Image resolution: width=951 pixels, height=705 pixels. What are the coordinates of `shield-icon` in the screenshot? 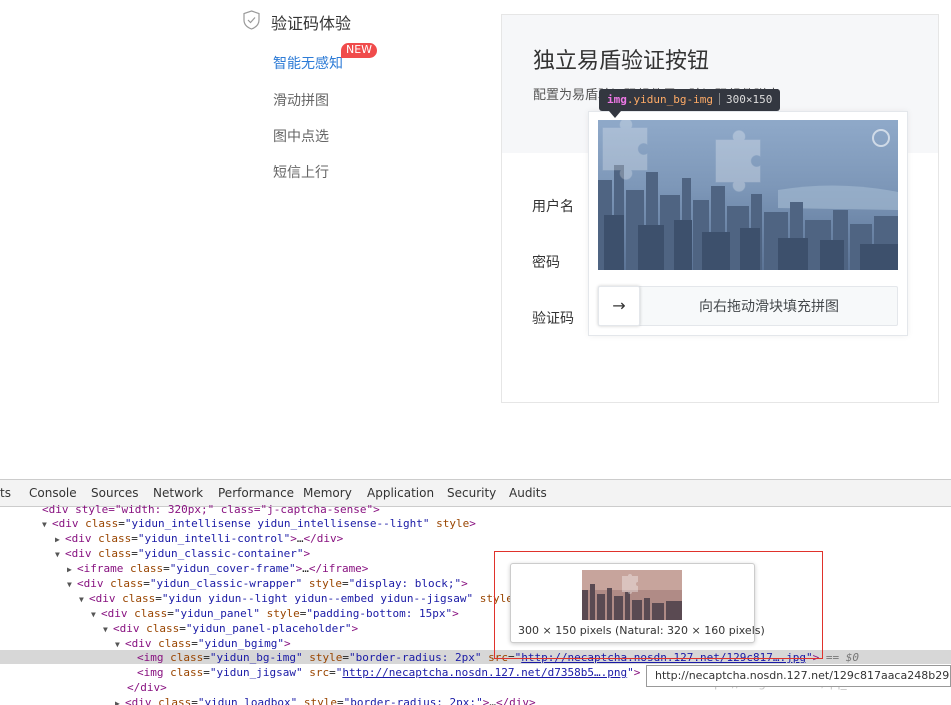 It's located at (251, 20).